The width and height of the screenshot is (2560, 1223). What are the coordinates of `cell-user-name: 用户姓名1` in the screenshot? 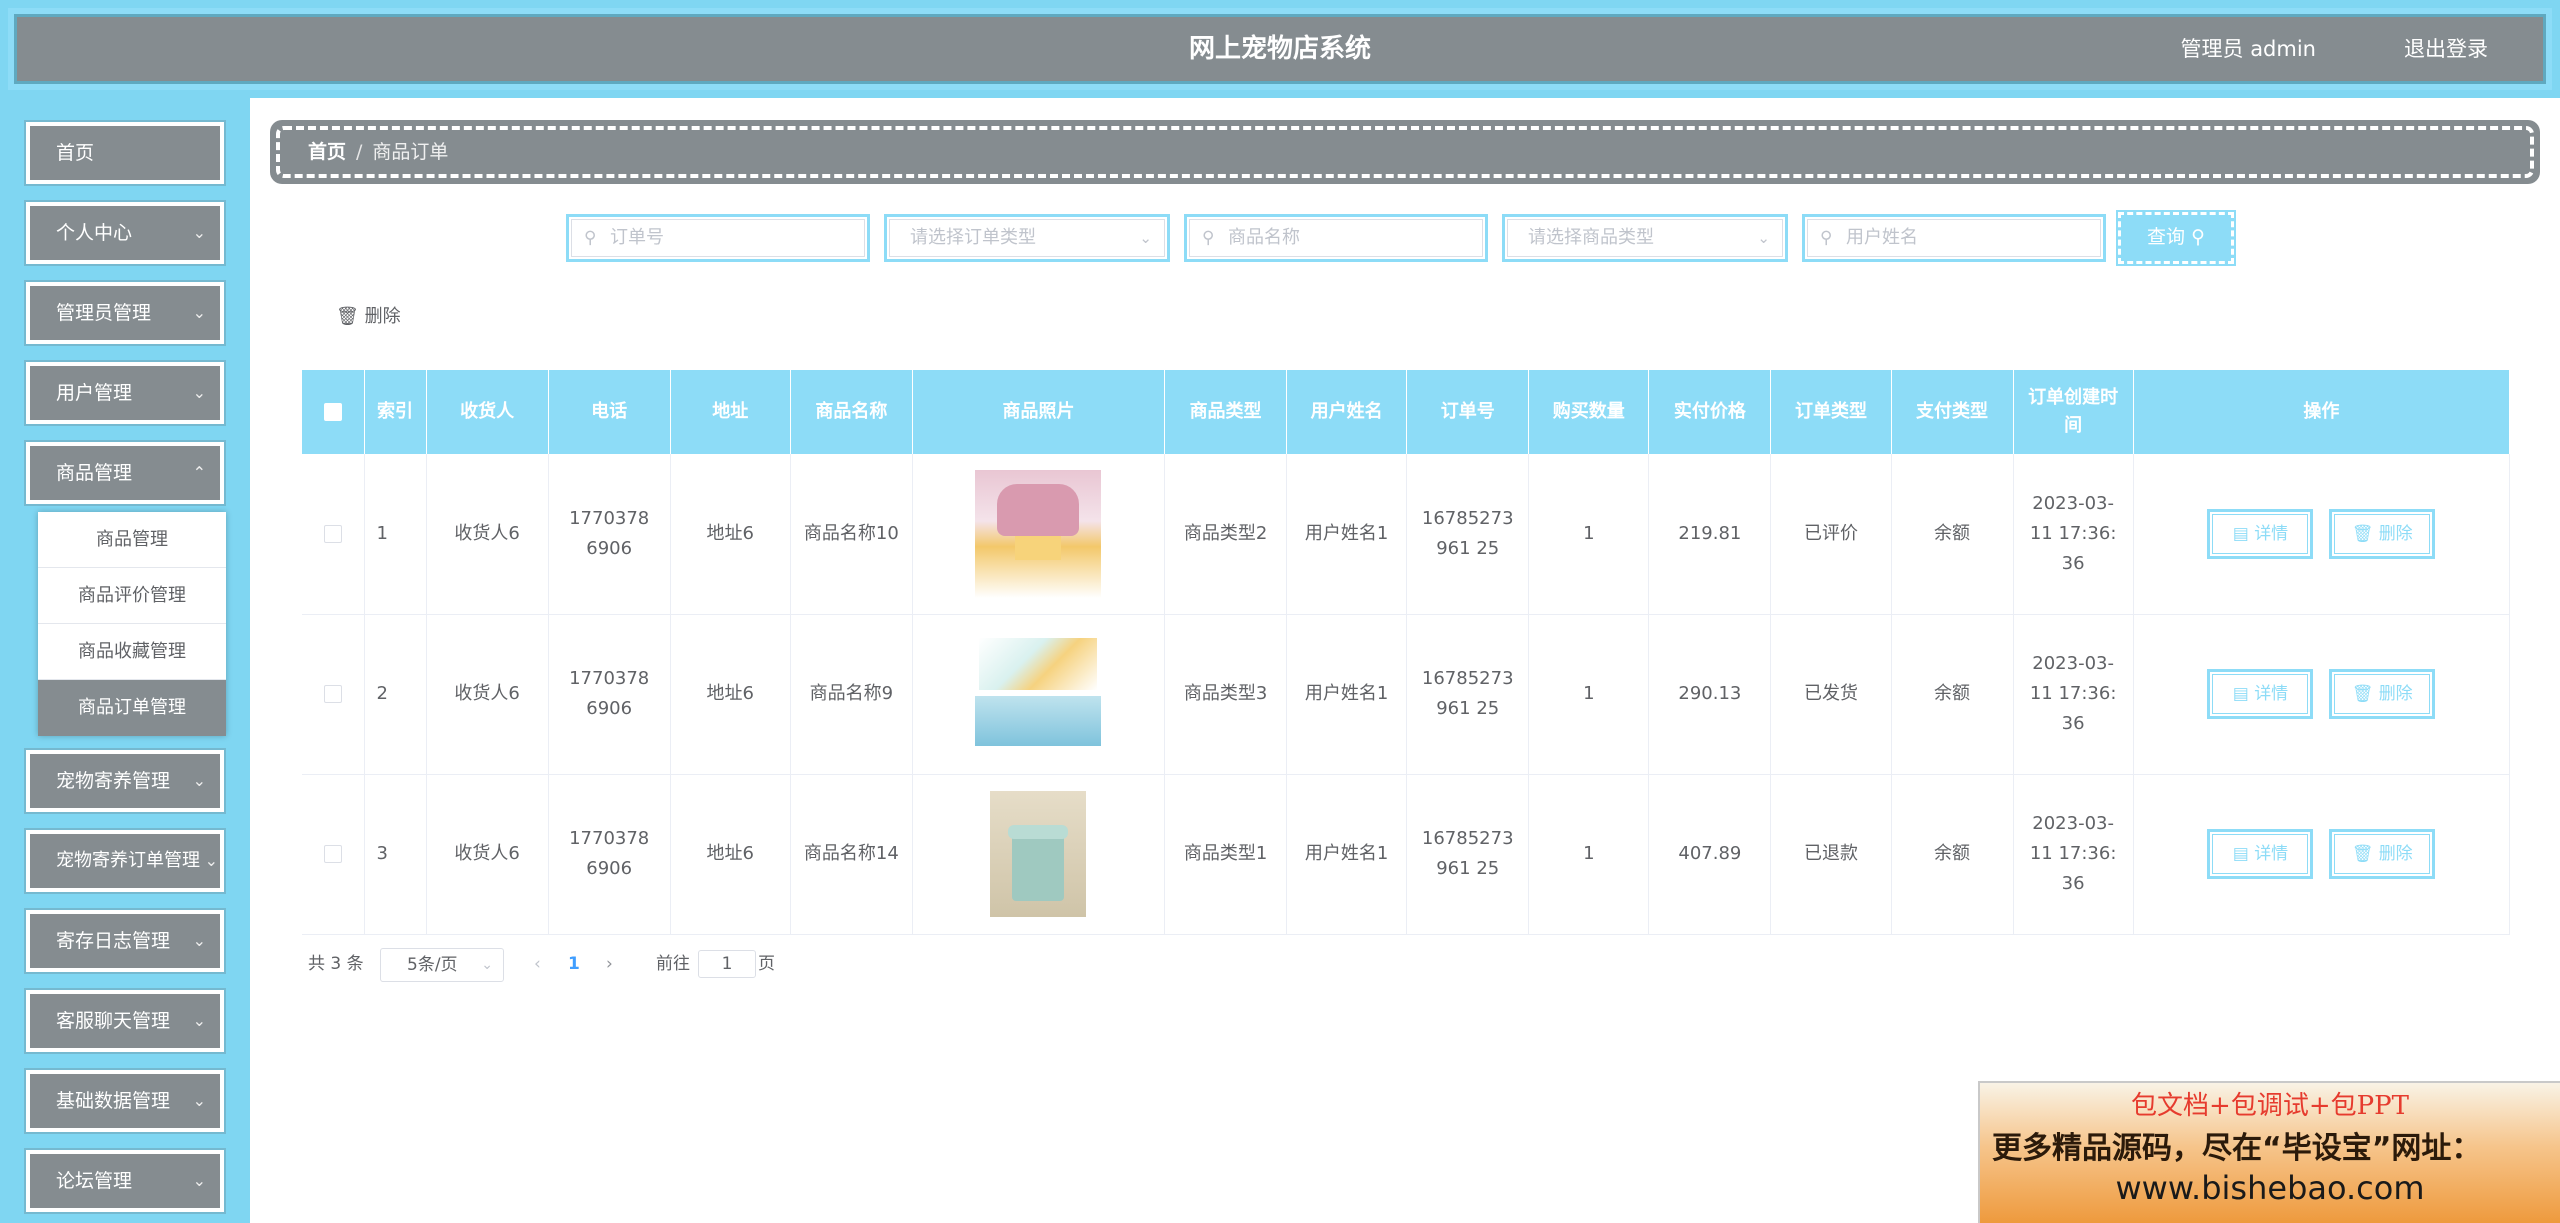 It's located at (1347, 854).